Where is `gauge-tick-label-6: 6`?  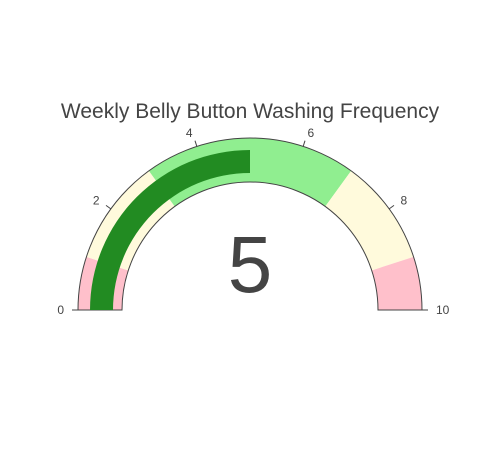 gauge-tick-label-6: 6 is located at coordinates (310, 133).